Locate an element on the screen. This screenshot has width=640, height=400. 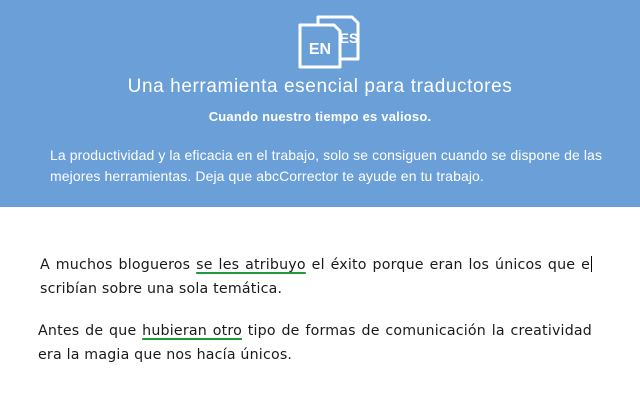
en-es-translate-icon: EN ES is located at coordinates (329, 42).